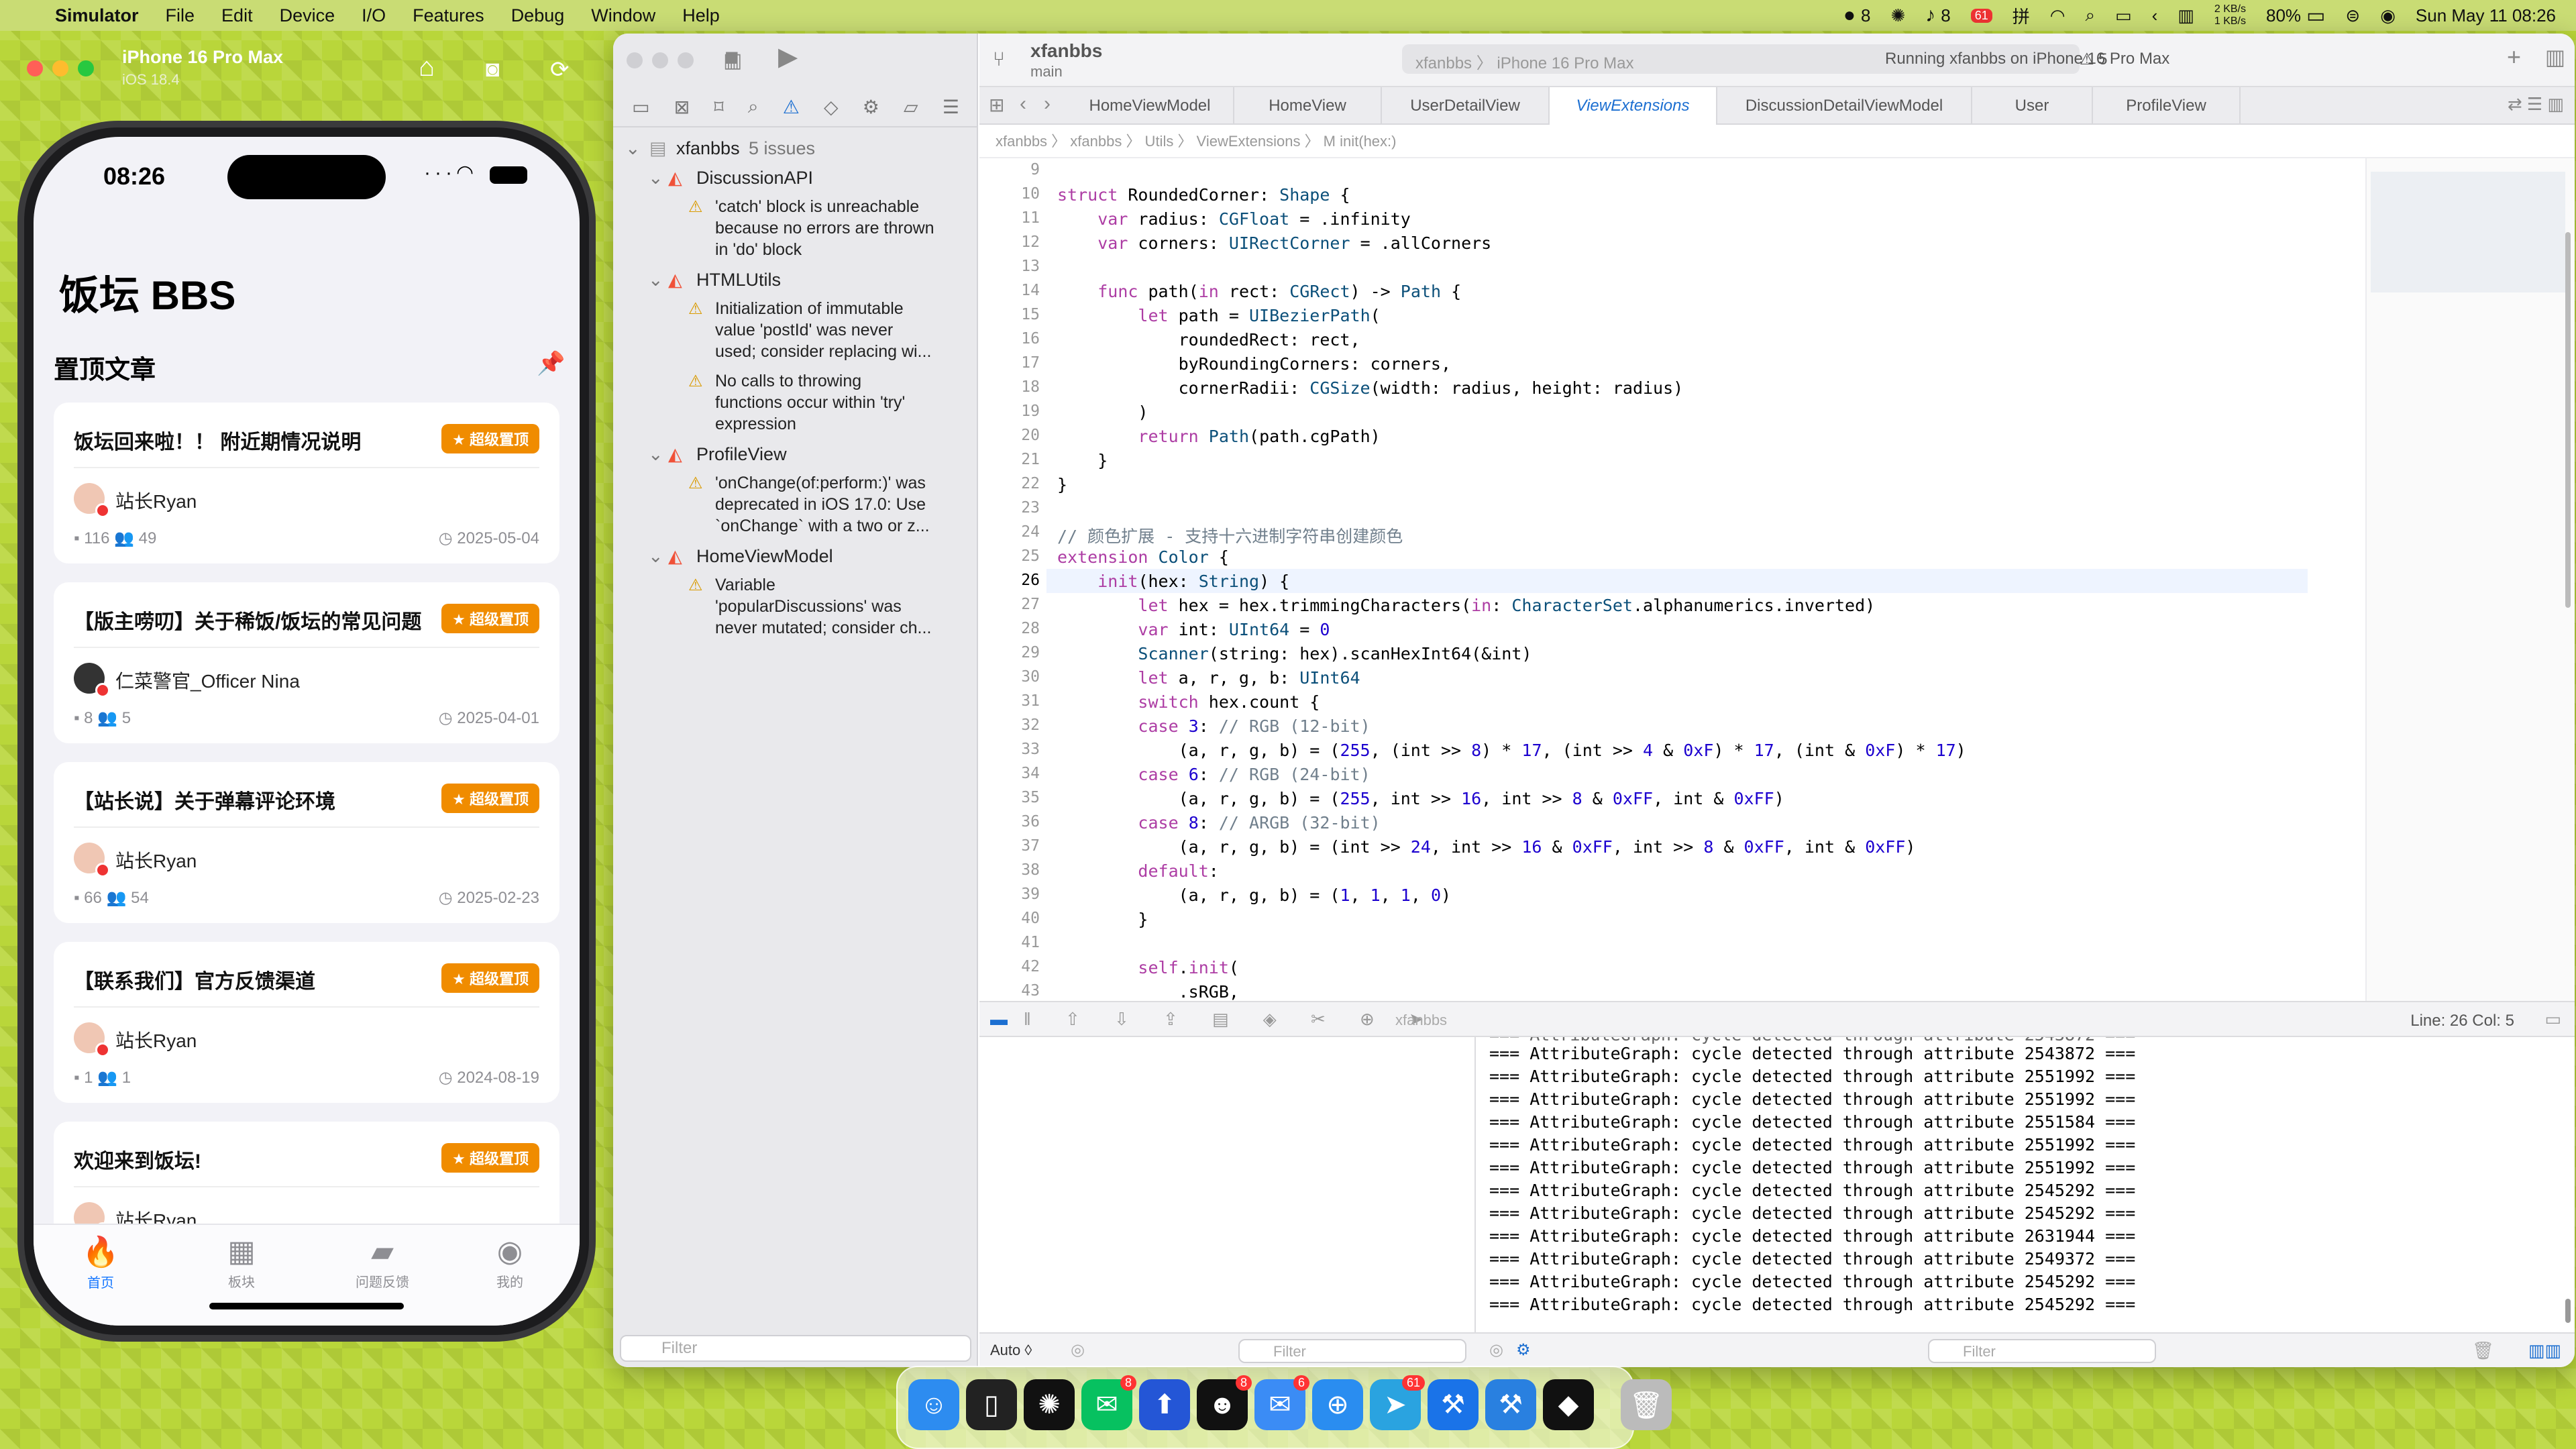  I want to click on debug-controls: ‖ ⇧ ⇩ ⇪ ▤ ◈ ✂ ⊕ ➤, so click(1231, 1019).